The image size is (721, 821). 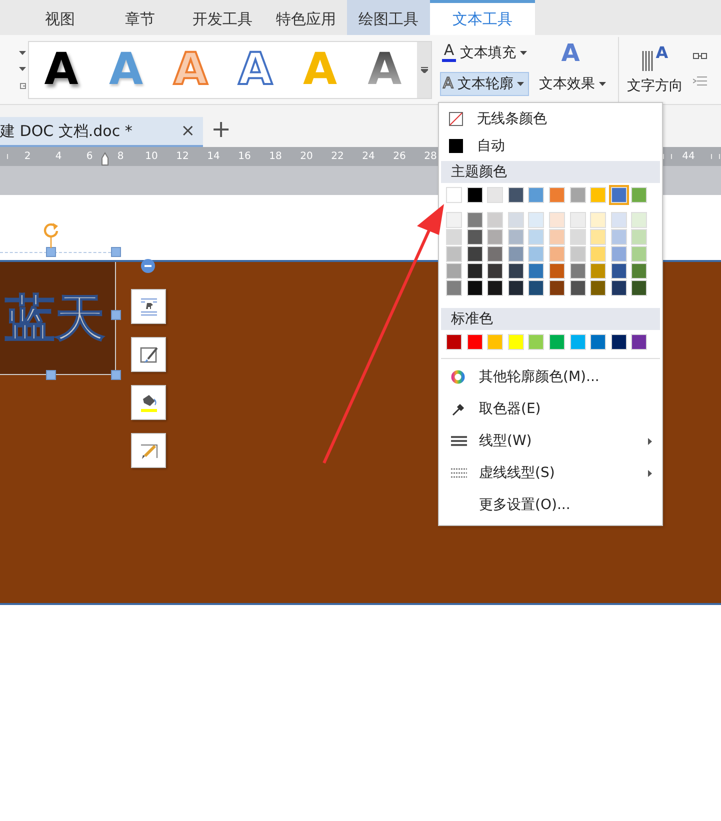 What do you see at coordinates (655, 85) in the screenshot?
I see `text-direction-label: 文字方向` at bounding box center [655, 85].